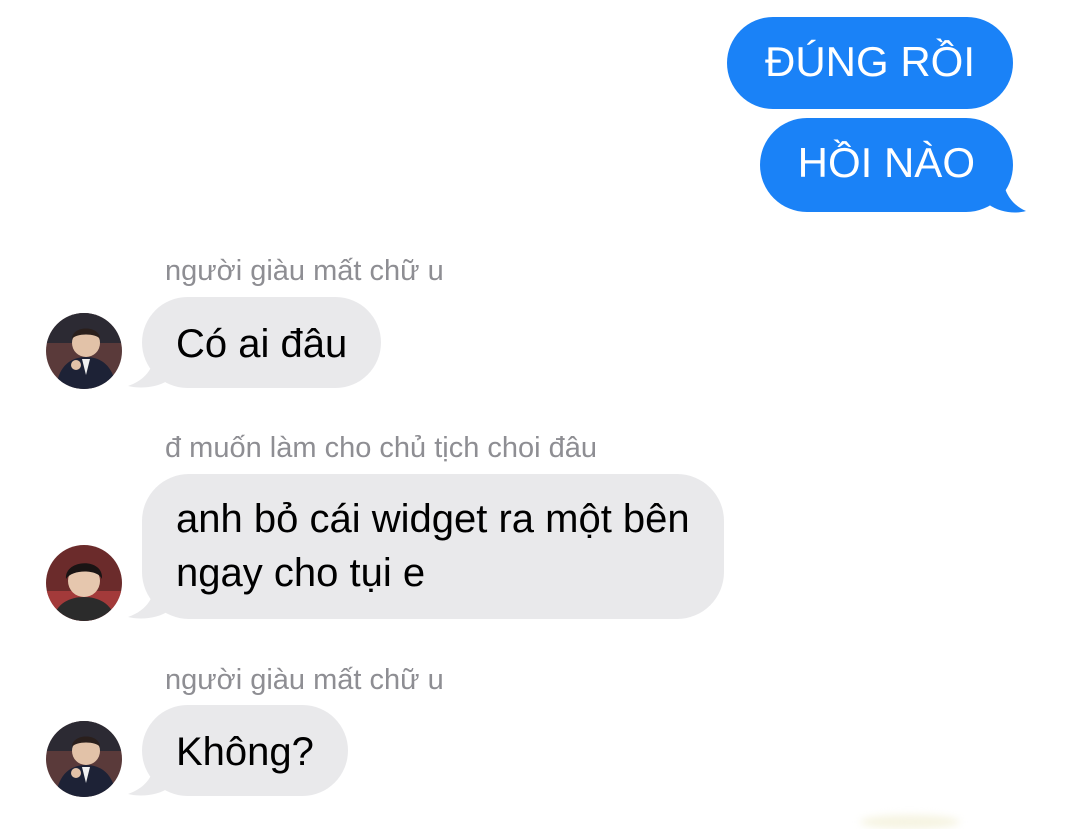 The height and width of the screenshot is (829, 1080). What do you see at coordinates (301, 573) in the screenshot?
I see `message-text-line: ngay cho tụi e` at bounding box center [301, 573].